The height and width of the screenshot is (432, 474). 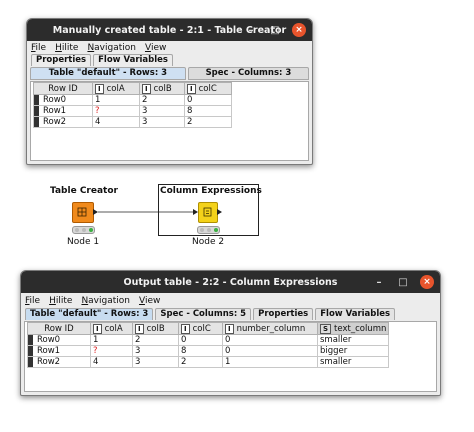 What do you see at coordinates (208, 242) in the screenshot?
I see `node2-caption: Node 2` at bounding box center [208, 242].